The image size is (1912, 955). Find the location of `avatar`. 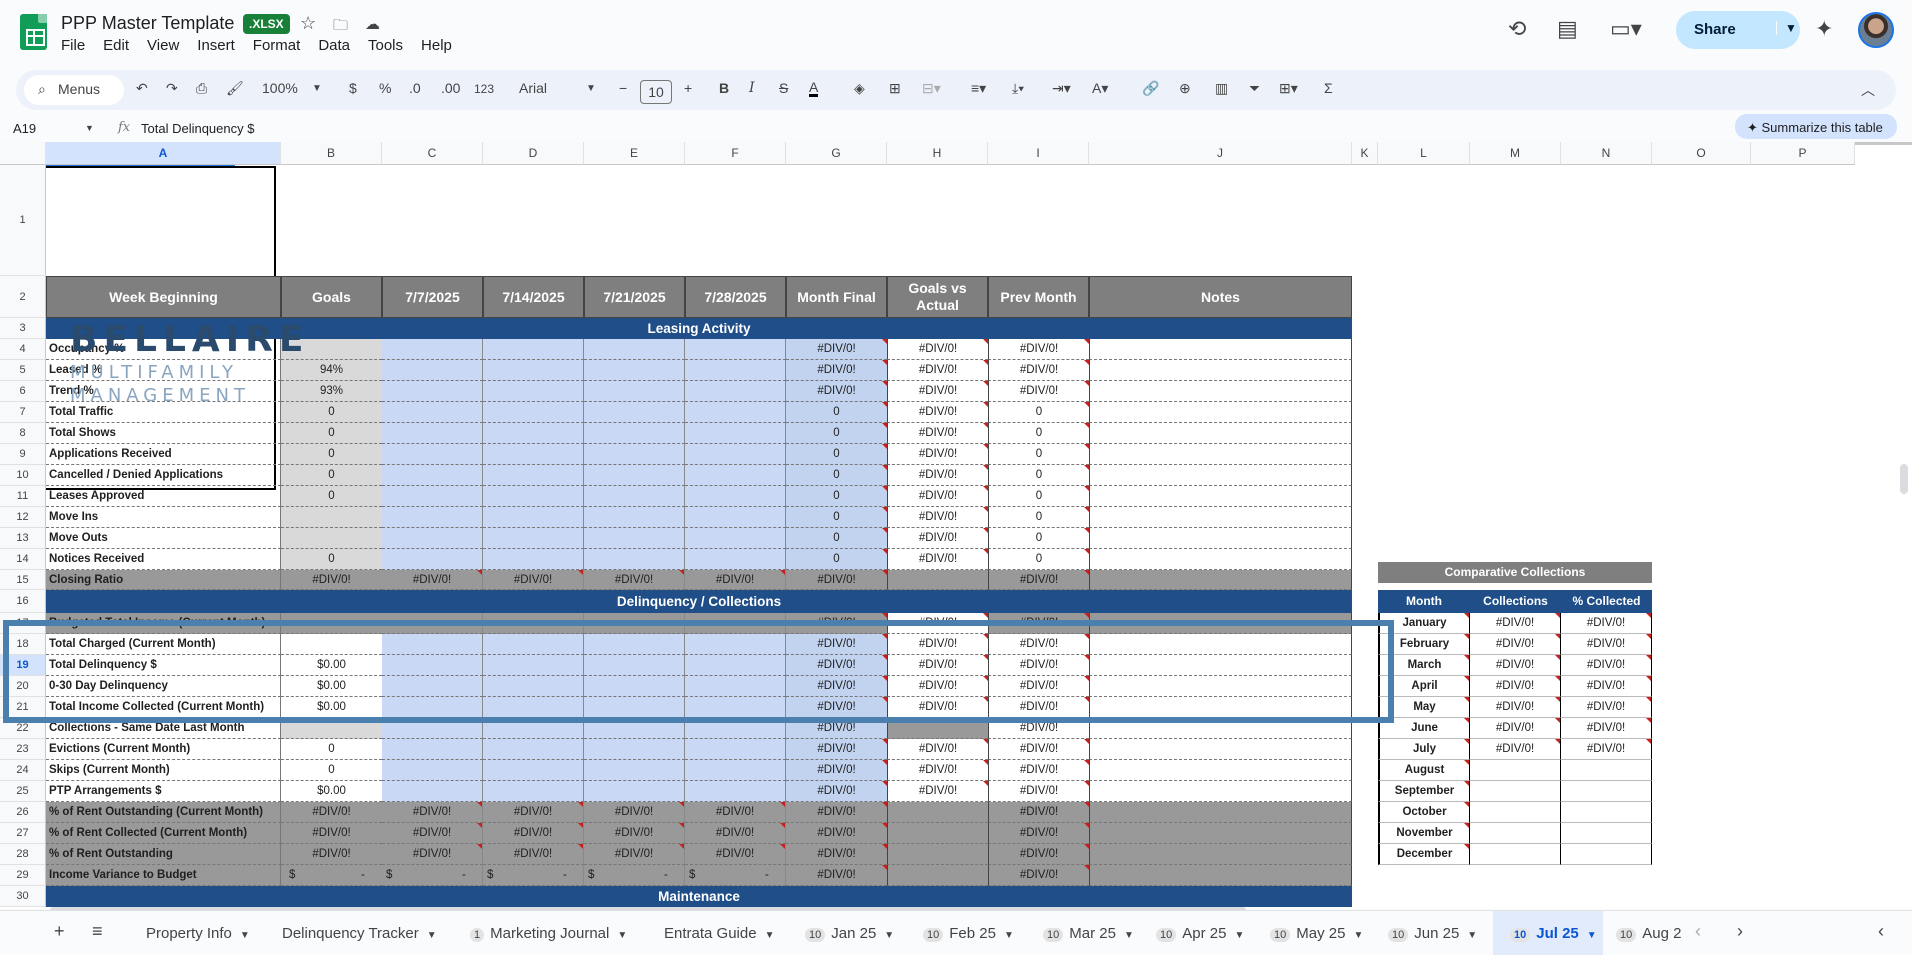

avatar is located at coordinates (1876, 30).